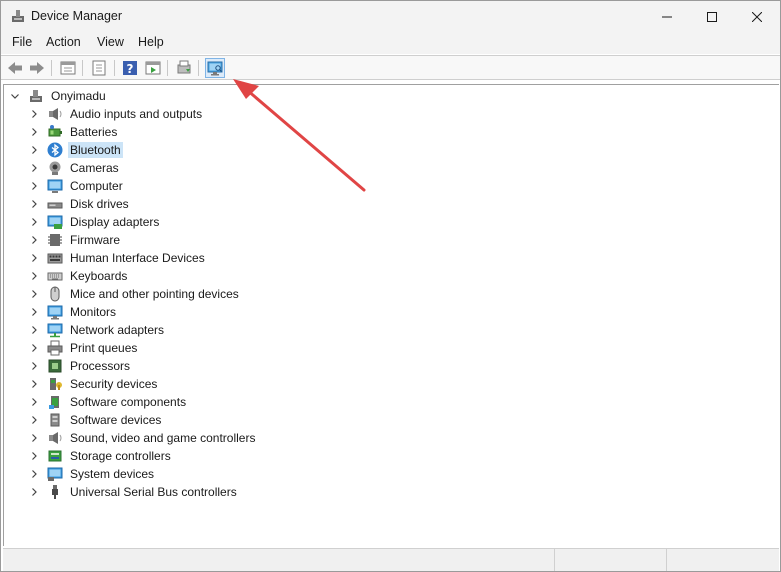  I want to click on tree-item-disk-drives: Disk drives, so click(80, 204).